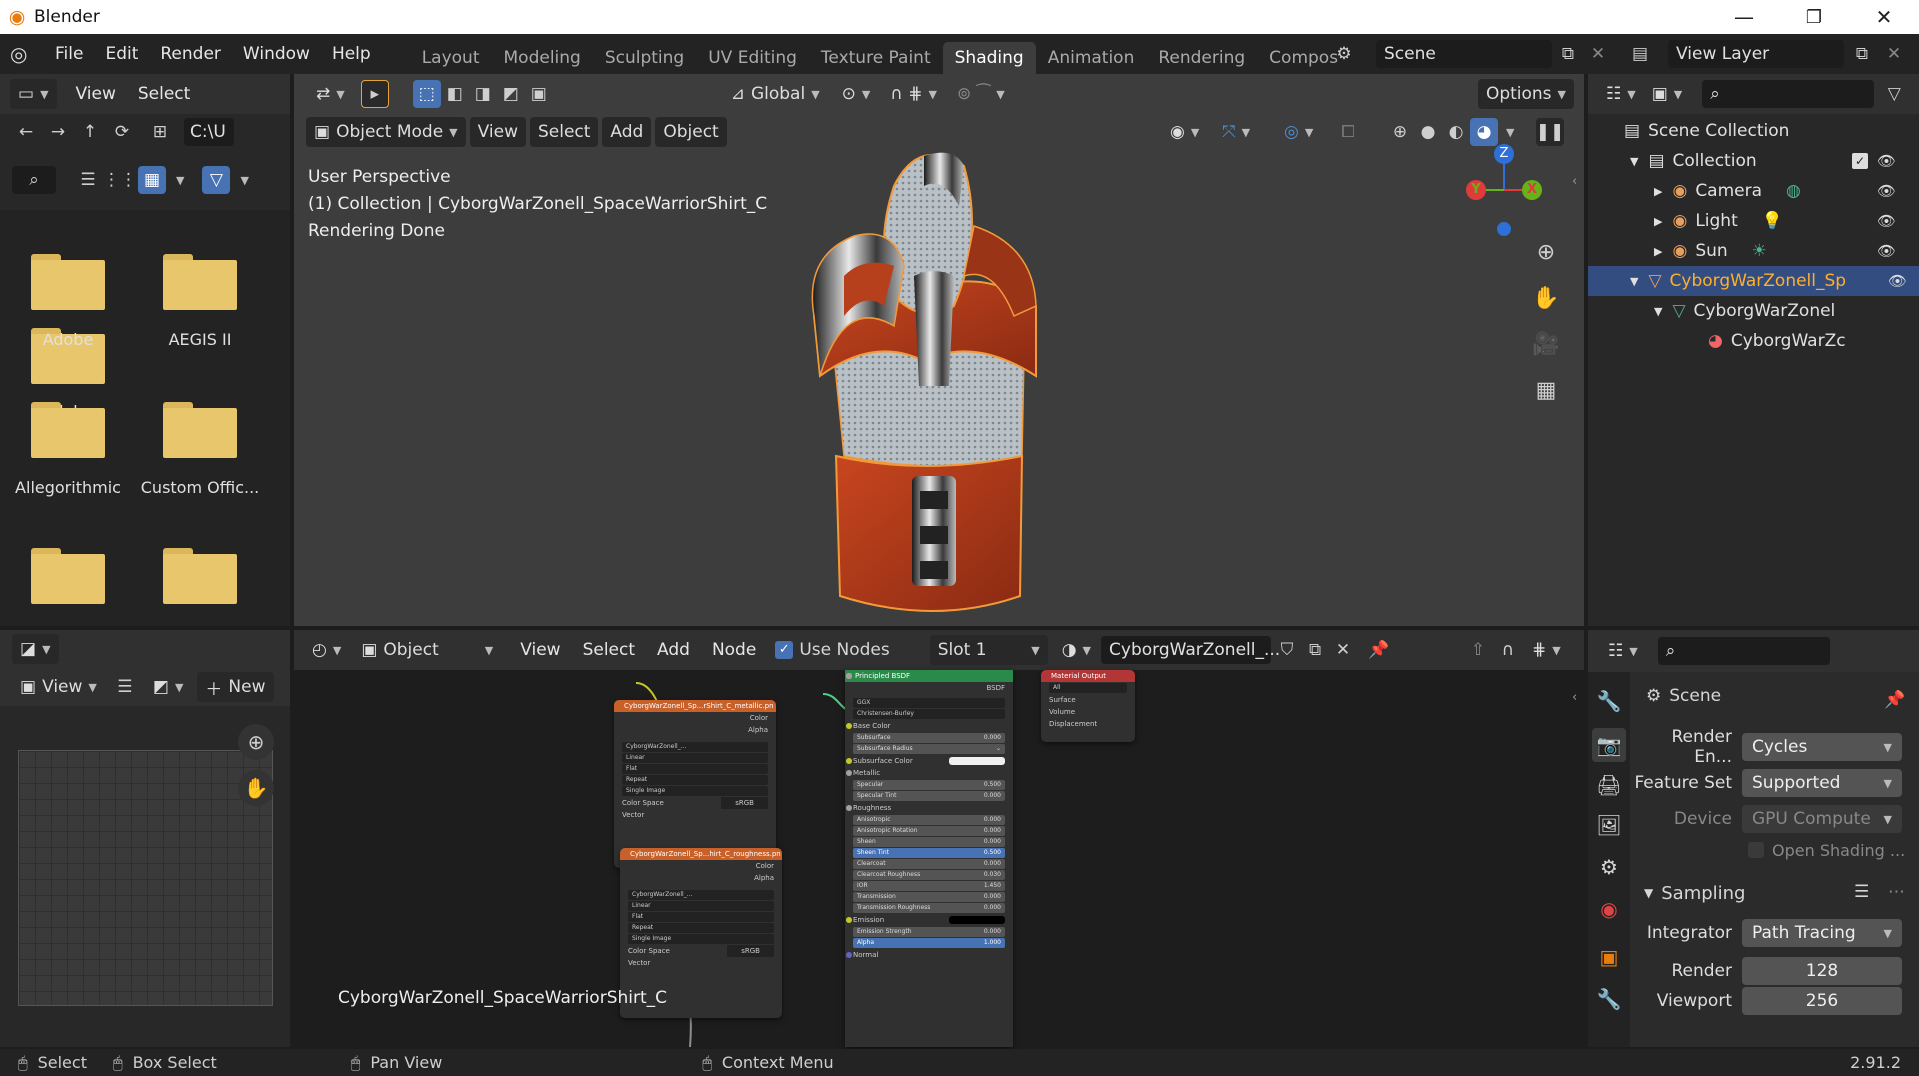  What do you see at coordinates (673, 650) in the screenshot?
I see `node-menu-add: Add` at bounding box center [673, 650].